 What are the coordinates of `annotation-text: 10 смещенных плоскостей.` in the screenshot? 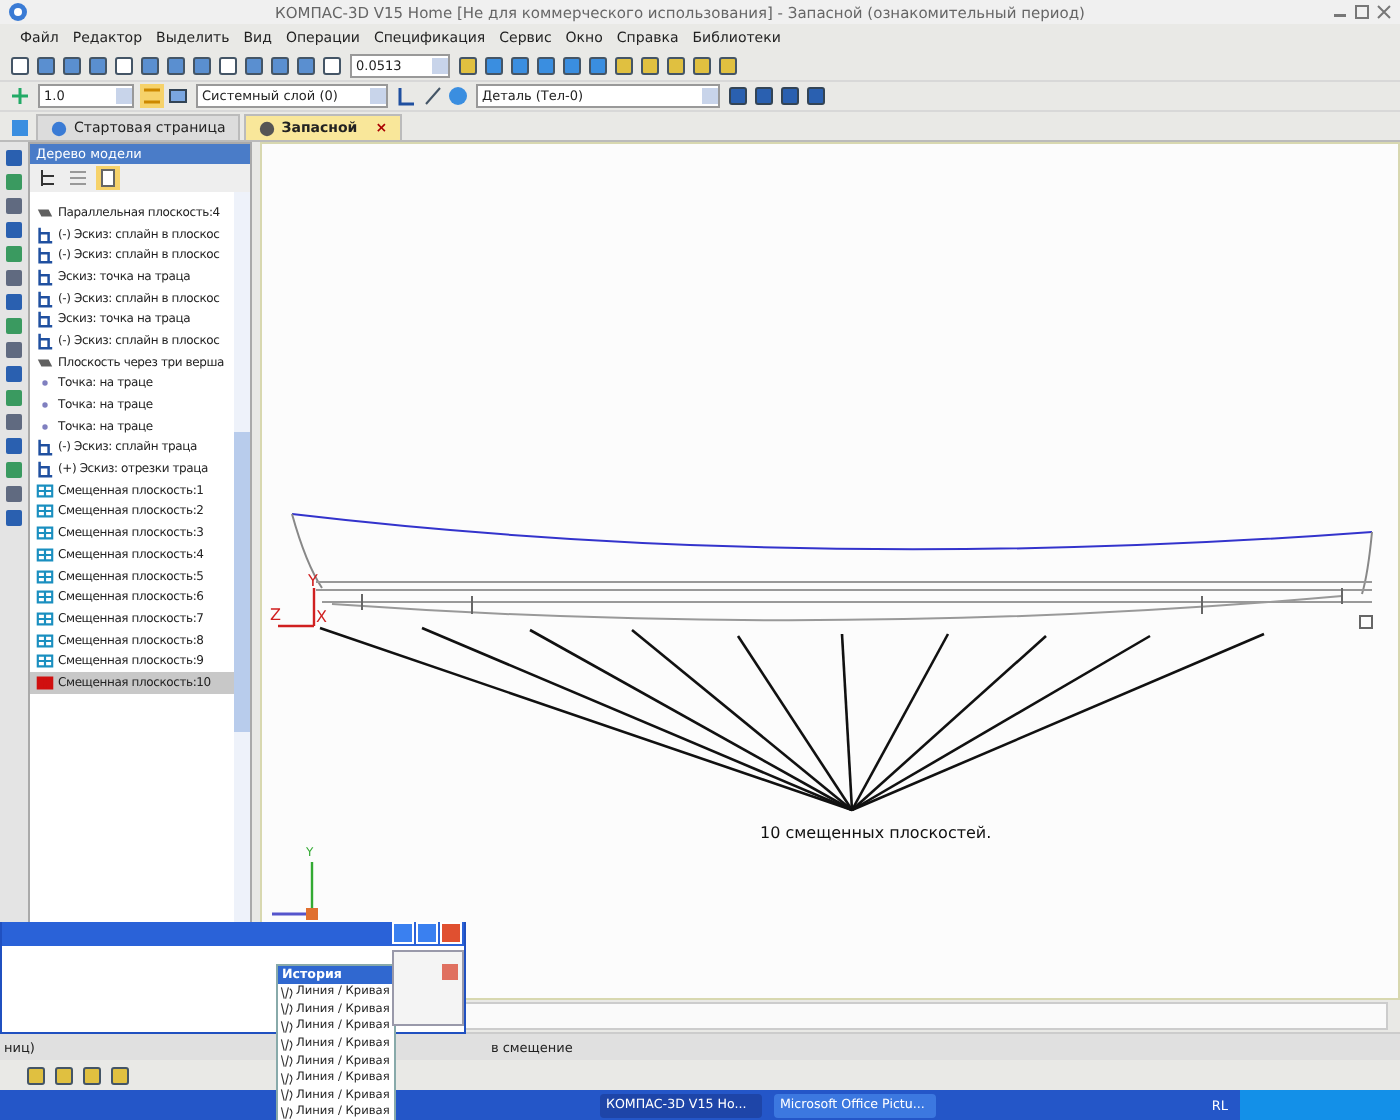 It's located at (876, 833).